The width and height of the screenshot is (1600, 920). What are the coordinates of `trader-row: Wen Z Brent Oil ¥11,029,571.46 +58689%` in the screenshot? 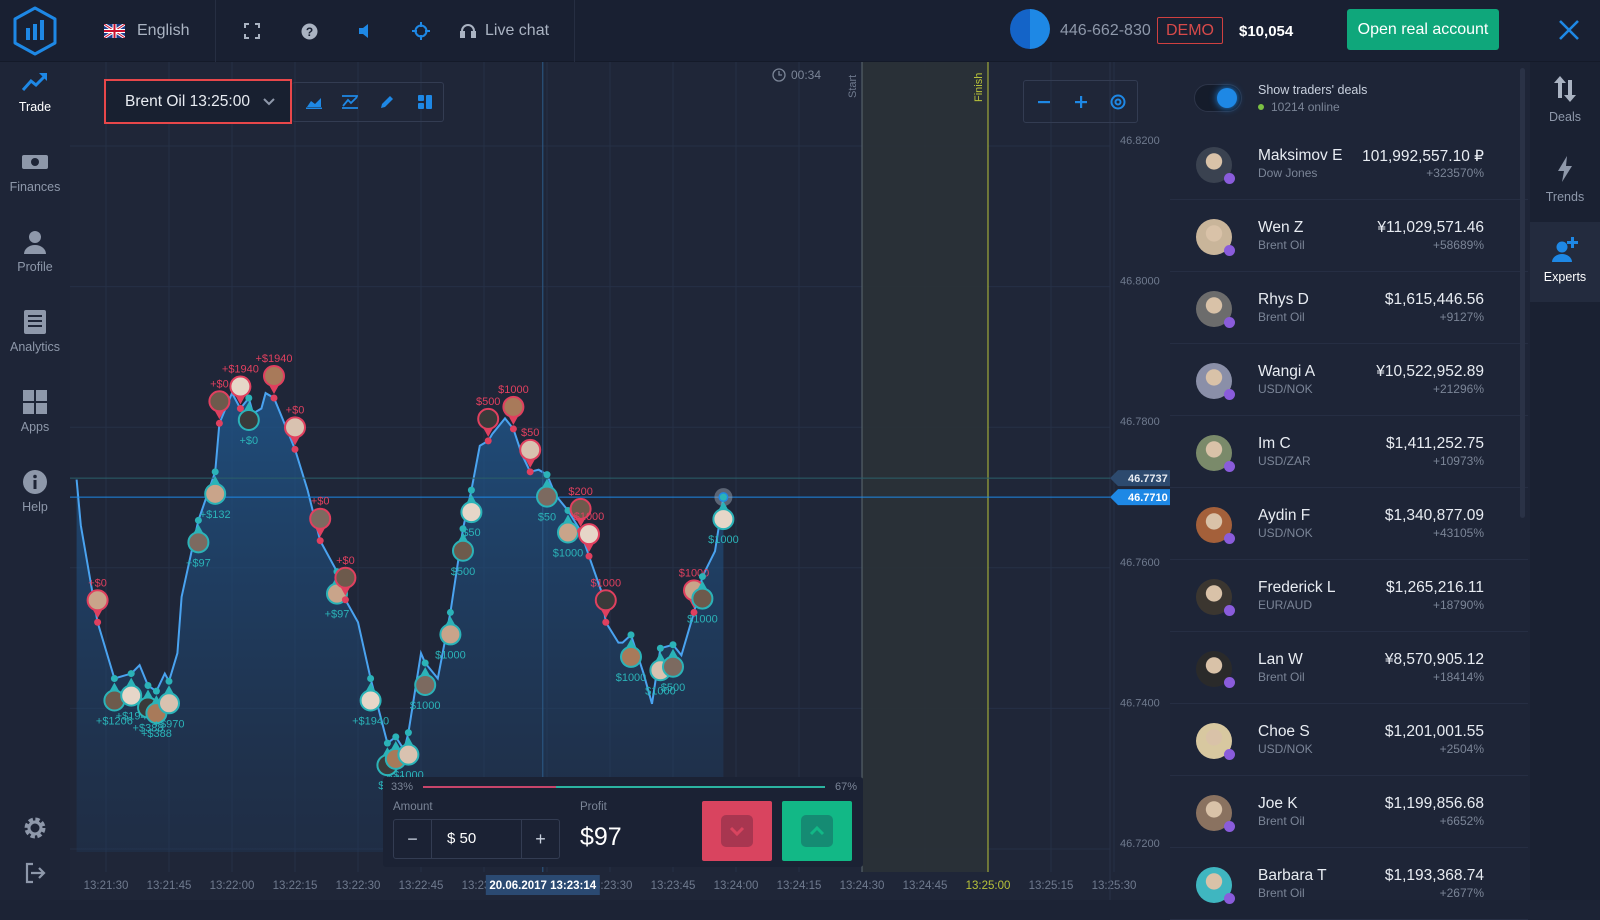 It's located at (1349, 236).